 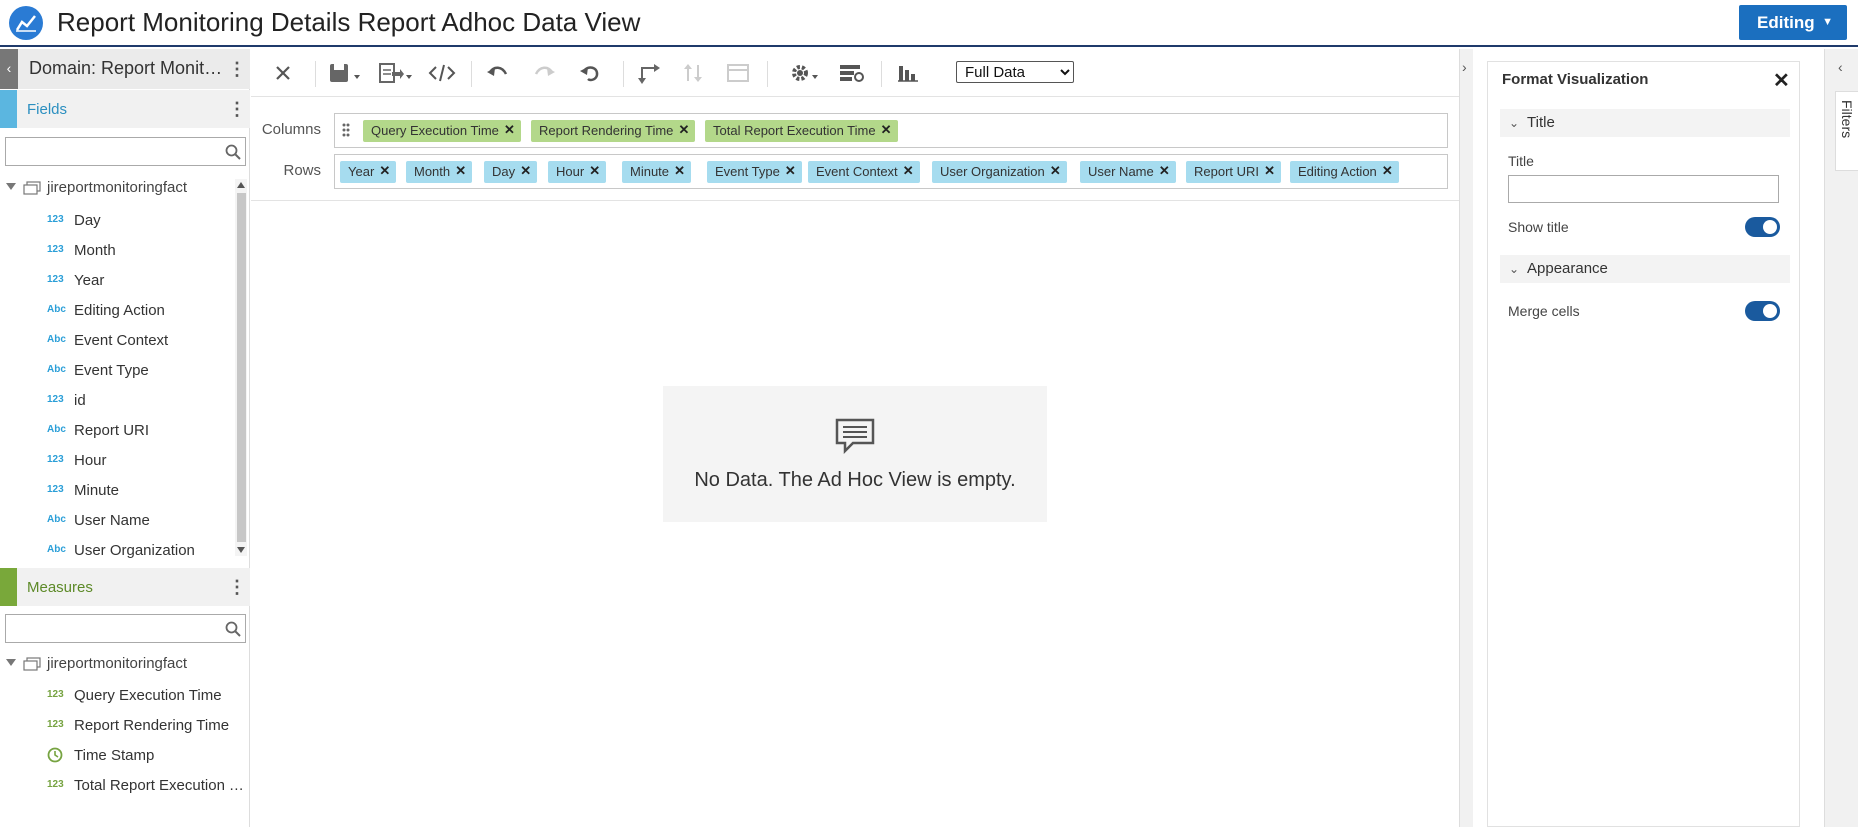 I want to click on close-view-button, so click(x=284, y=73).